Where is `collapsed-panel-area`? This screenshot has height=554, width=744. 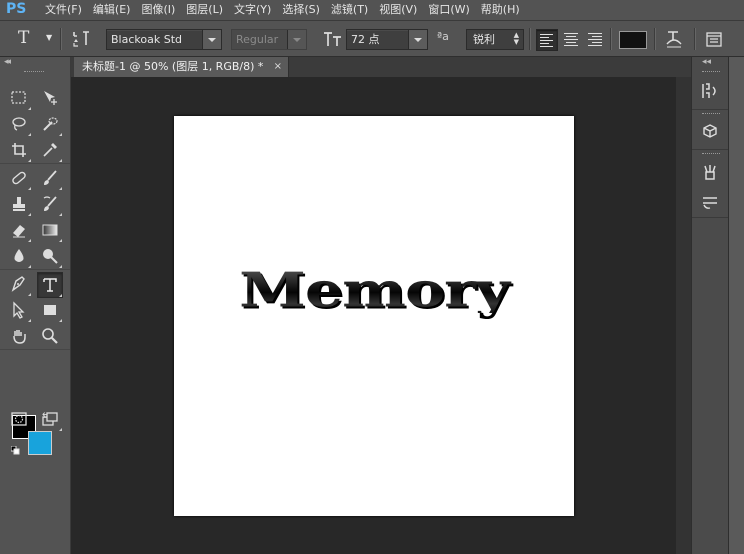
collapsed-panel-area is located at coordinates (736, 305).